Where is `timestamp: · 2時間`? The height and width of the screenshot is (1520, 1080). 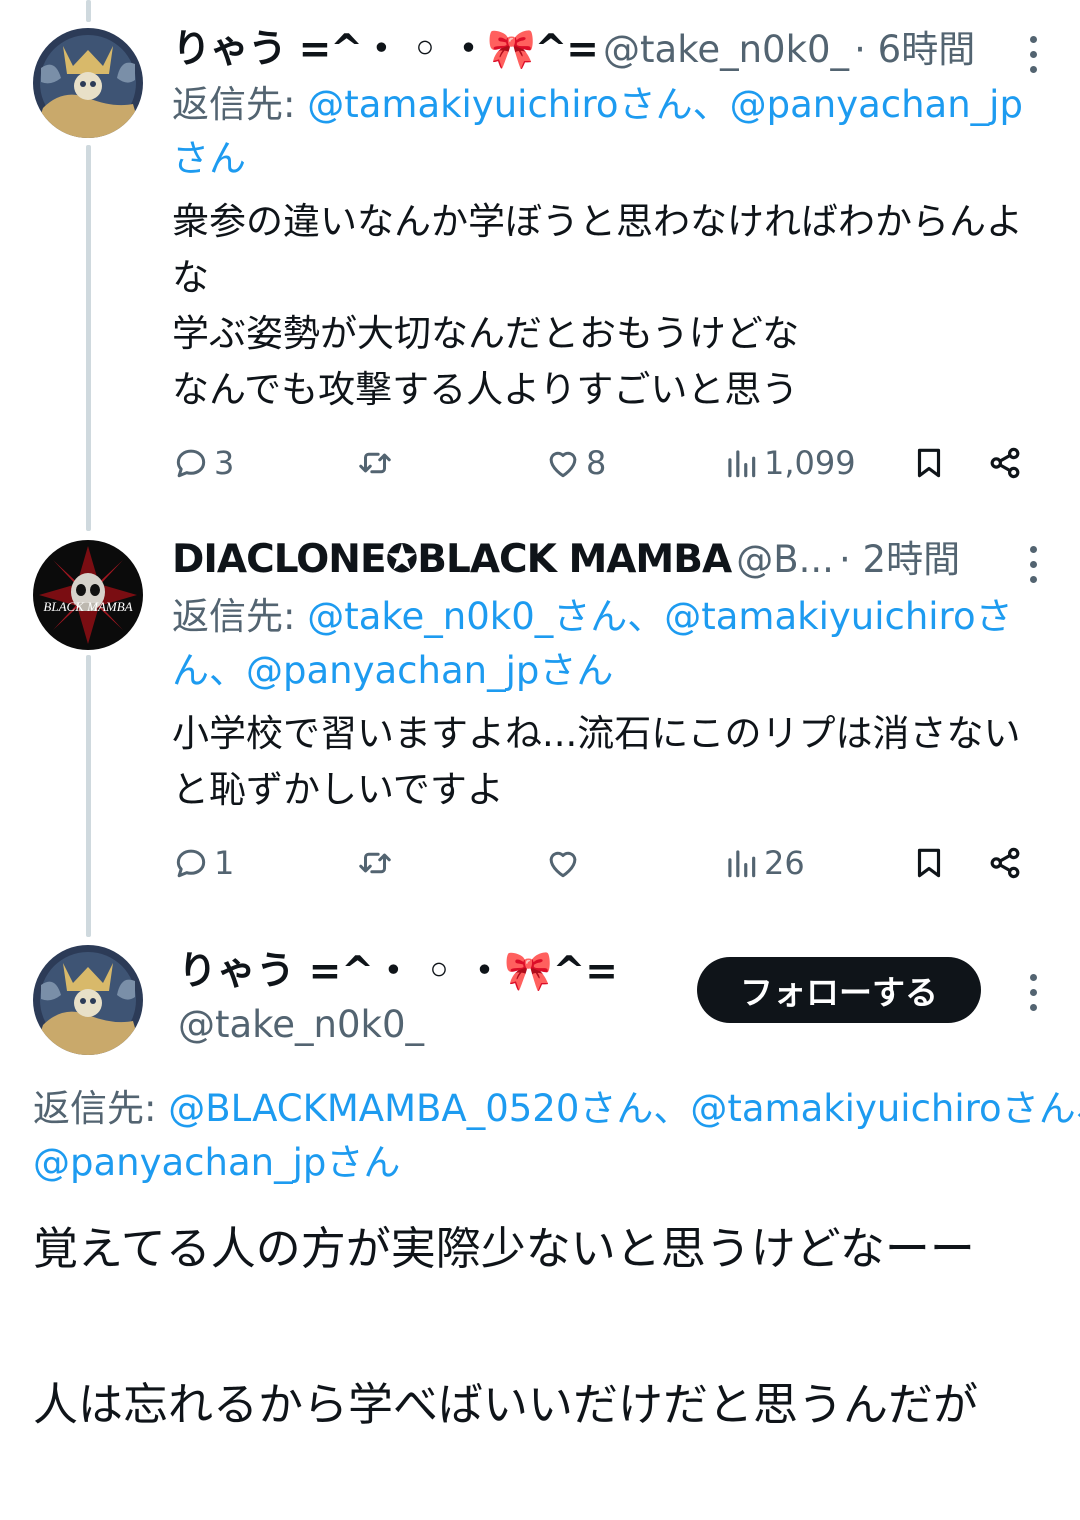
timestamp: · 2時間 is located at coordinates (899, 559).